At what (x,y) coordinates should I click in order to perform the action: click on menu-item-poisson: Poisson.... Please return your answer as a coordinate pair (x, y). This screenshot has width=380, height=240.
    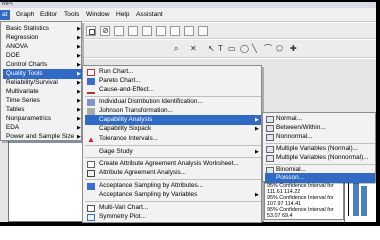
    Looking at the image, I should click on (320, 178).